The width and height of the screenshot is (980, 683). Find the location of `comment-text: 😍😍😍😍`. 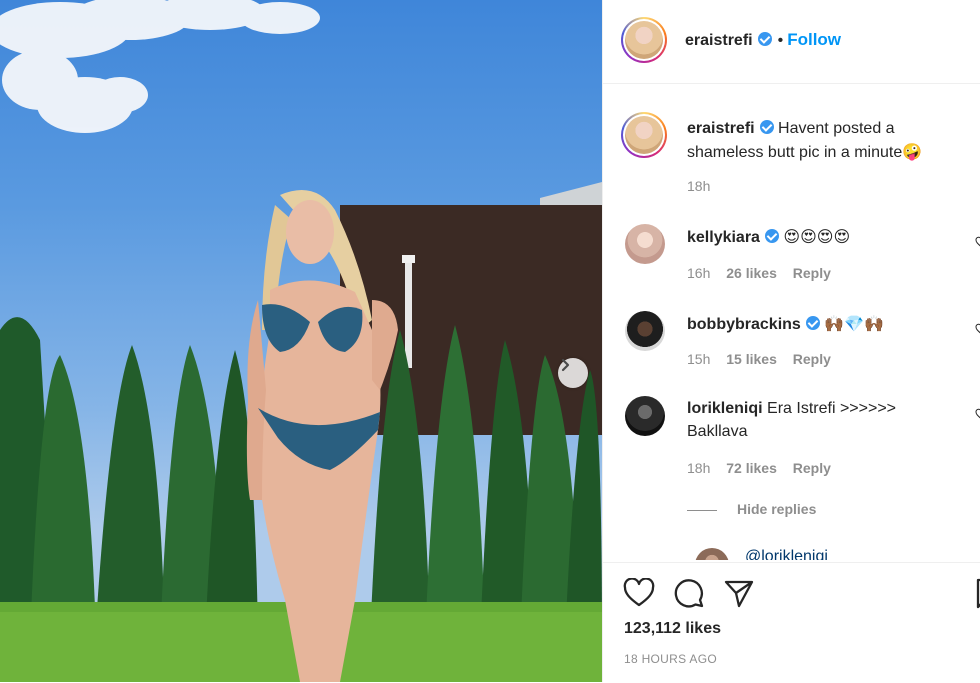

comment-text: 😍😍😍😍 is located at coordinates (817, 236).